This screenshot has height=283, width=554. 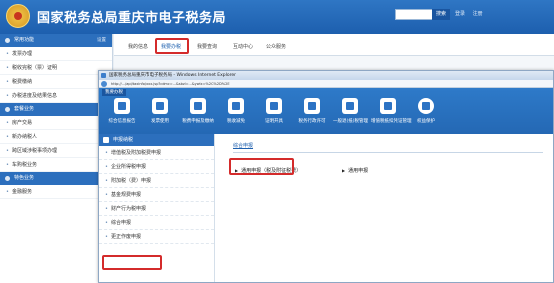 I want to click on tab-highlight-box, so click(x=172, y=46).